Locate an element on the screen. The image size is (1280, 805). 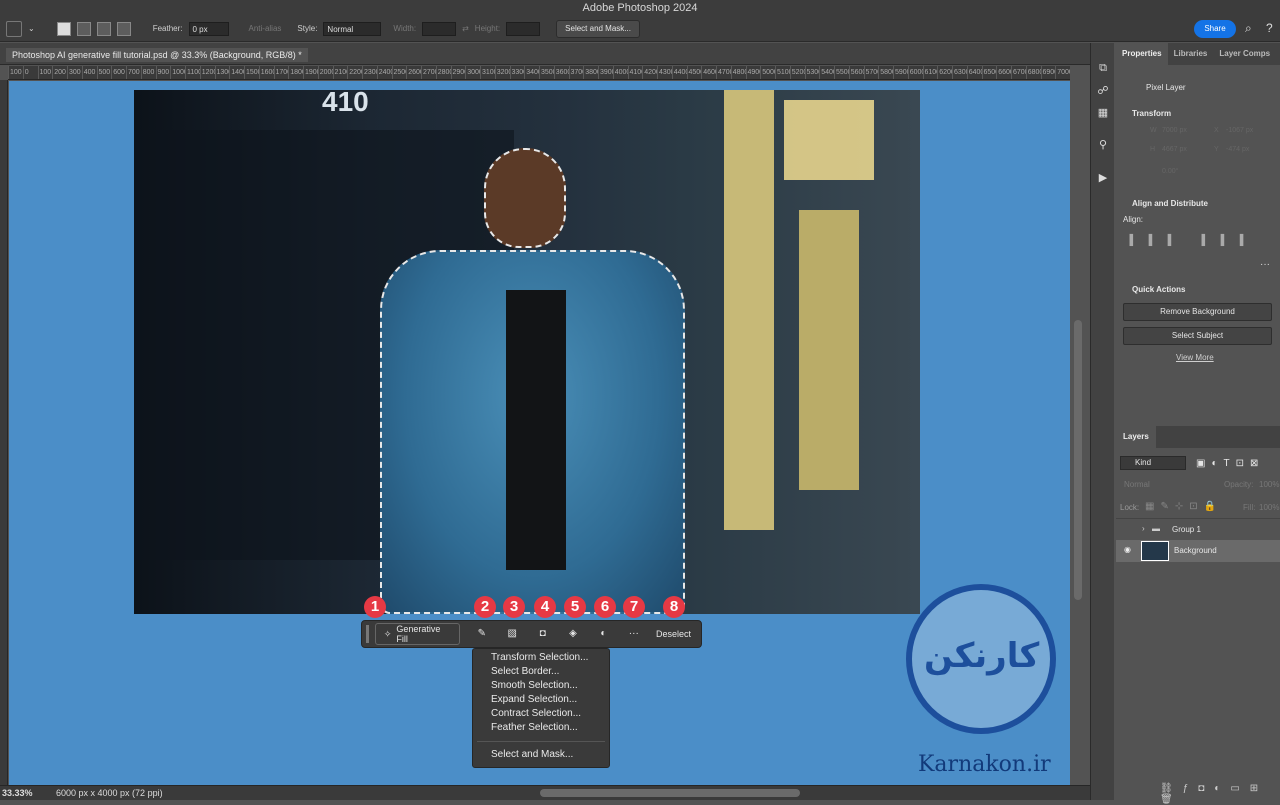
tab-properties: Properties is located at coordinates (1142, 54).